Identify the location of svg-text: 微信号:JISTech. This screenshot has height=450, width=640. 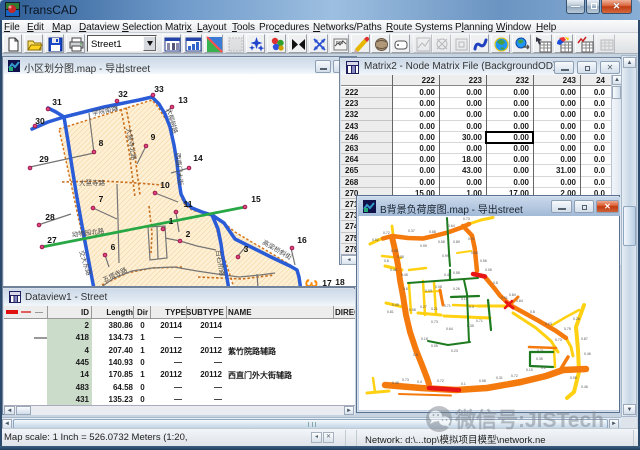
(529, 420).